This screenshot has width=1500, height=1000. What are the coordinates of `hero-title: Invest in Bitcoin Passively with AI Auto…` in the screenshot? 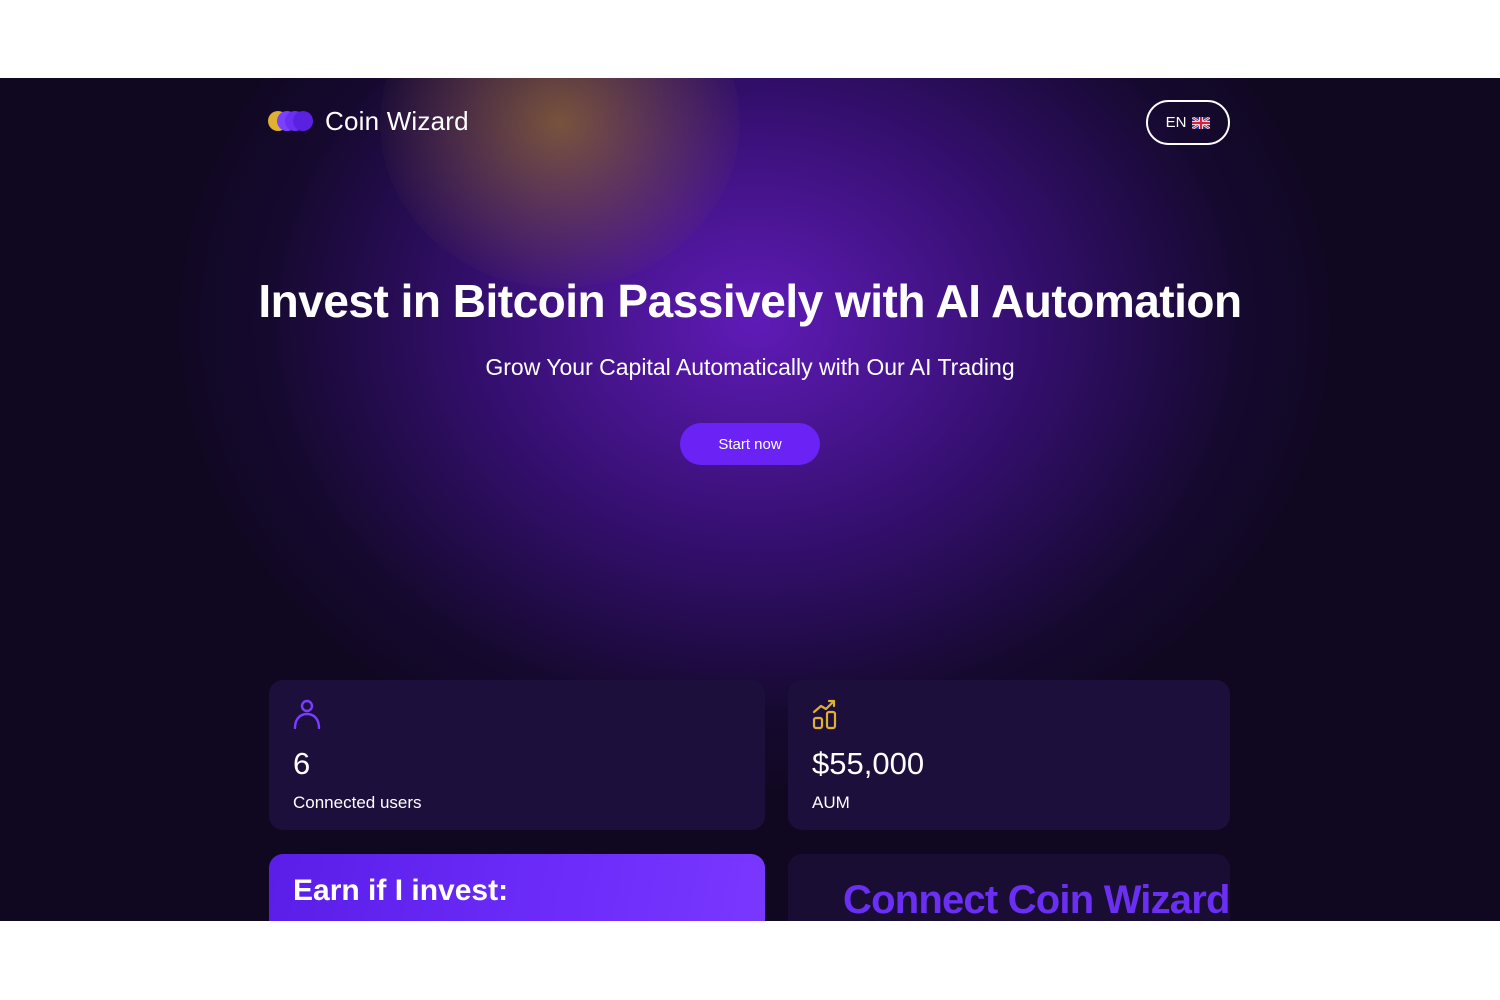 It's located at (750, 301).